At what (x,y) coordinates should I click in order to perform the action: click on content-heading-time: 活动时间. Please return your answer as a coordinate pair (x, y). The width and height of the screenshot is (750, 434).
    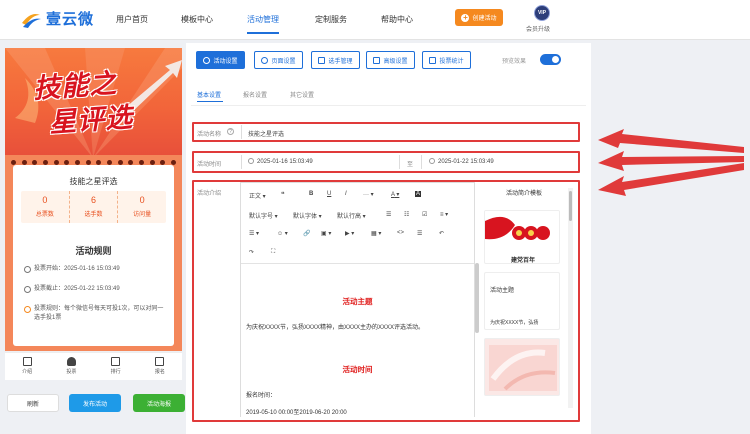
    Looking at the image, I should click on (357, 369).